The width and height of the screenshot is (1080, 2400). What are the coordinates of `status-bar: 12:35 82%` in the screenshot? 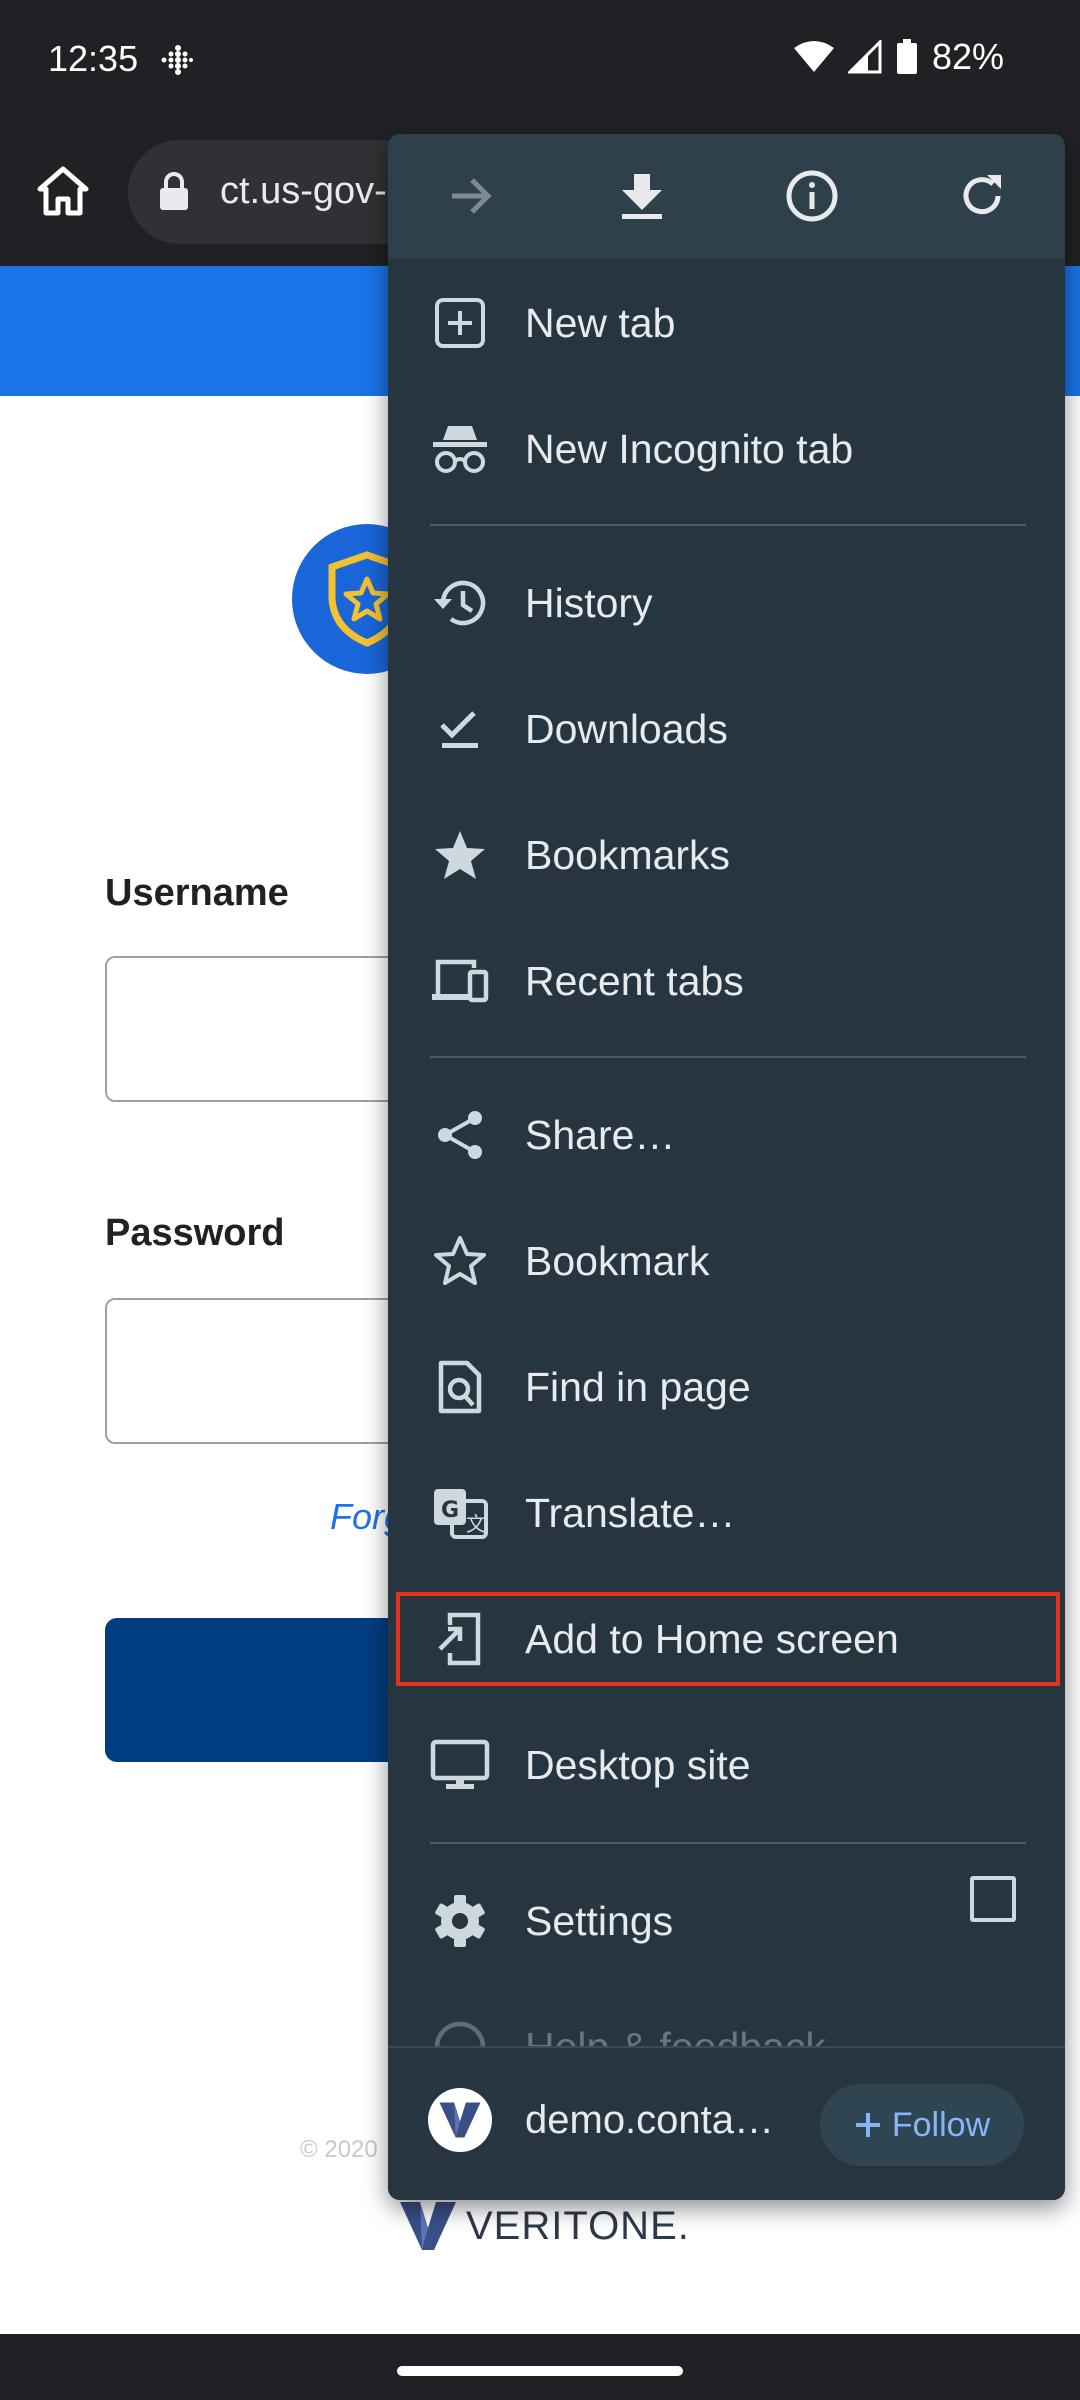 It's located at (540, 60).